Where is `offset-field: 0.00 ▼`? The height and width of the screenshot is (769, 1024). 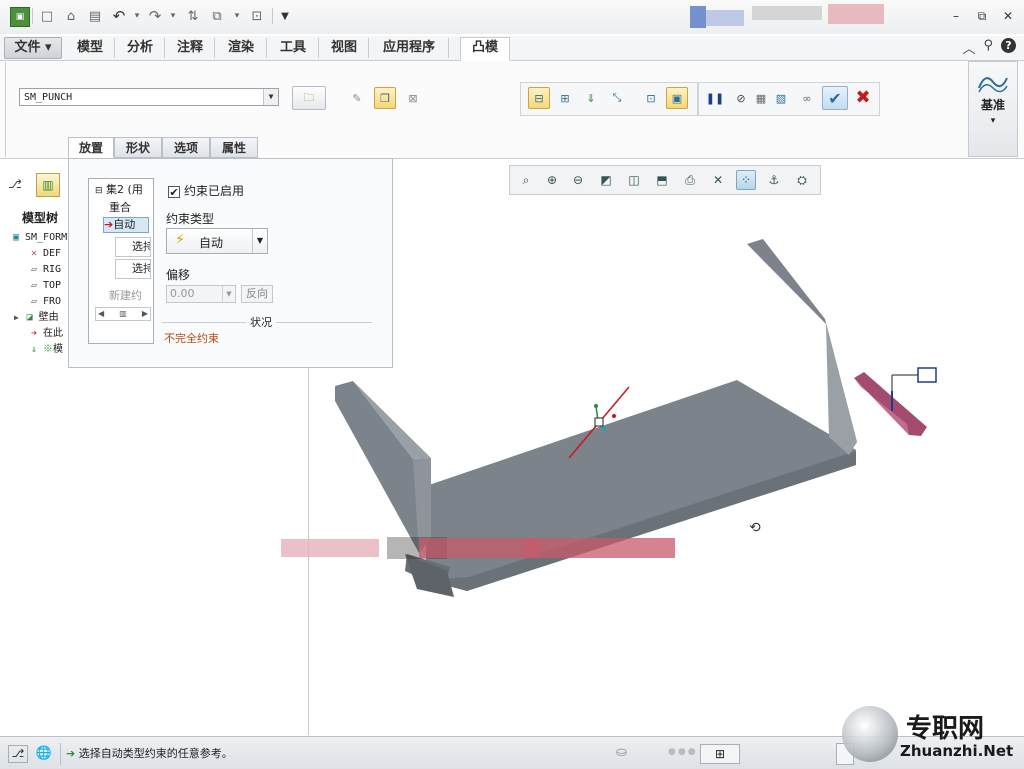
offset-field: 0.00 ▼ is located at coordinates (201, 294).